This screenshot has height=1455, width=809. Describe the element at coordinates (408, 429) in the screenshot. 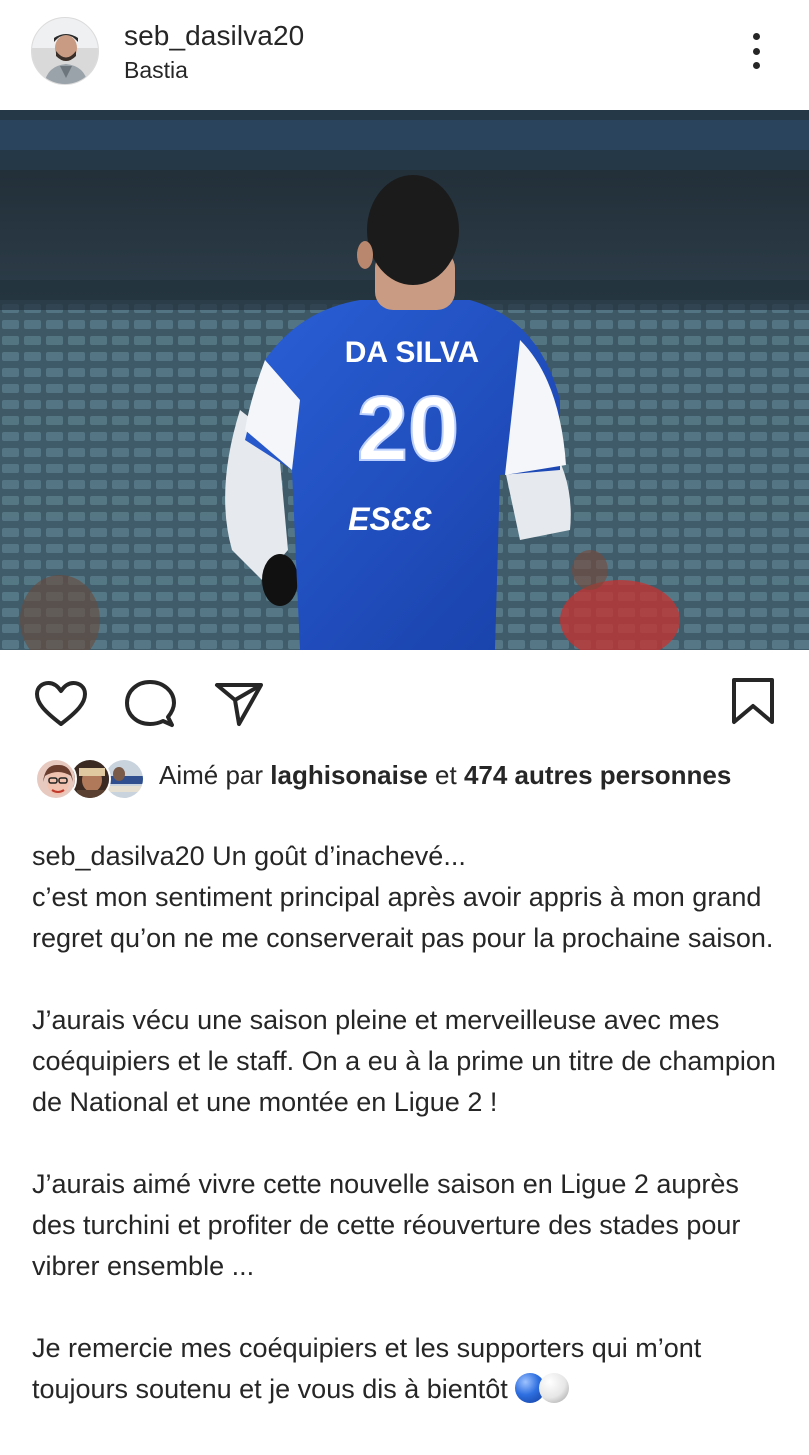

I see `jersey-number-text: 20` at that location.